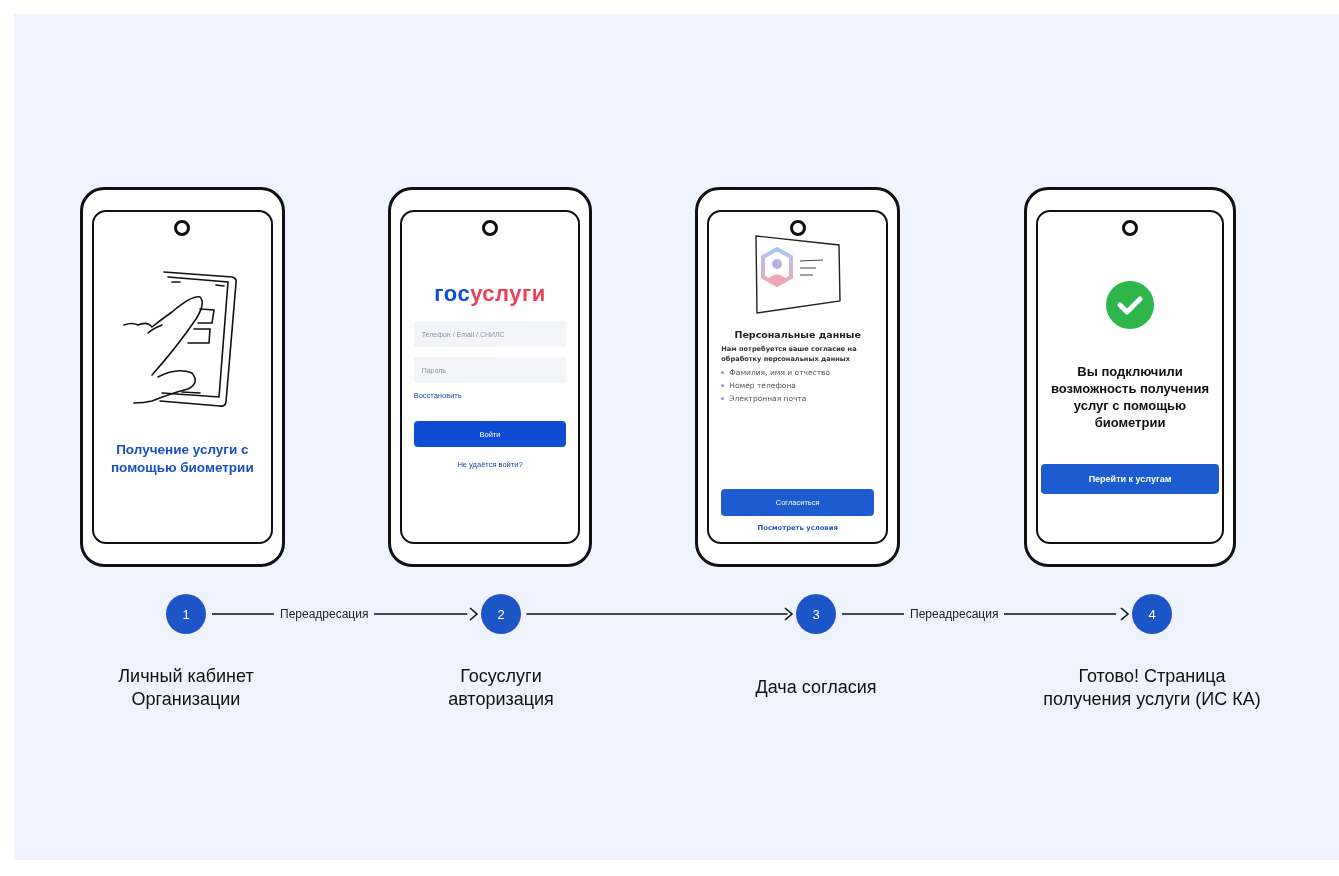 The width and height of the screenshot is (1339, 876). I want to click on step-label: Личный кабинет Организации, so click(186, 687).